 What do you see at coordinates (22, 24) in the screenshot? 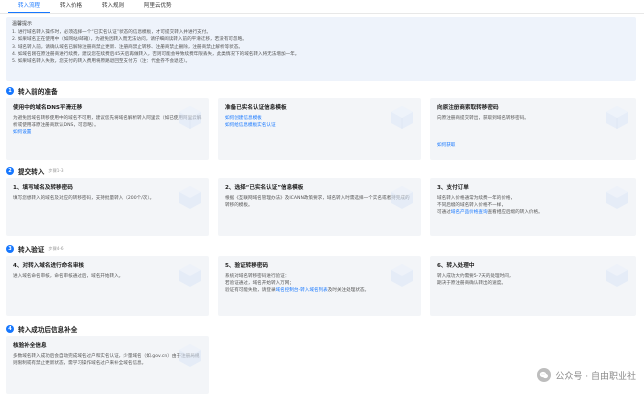
I see `notice-title: 温馨提示` at bounding box center [22, 24].